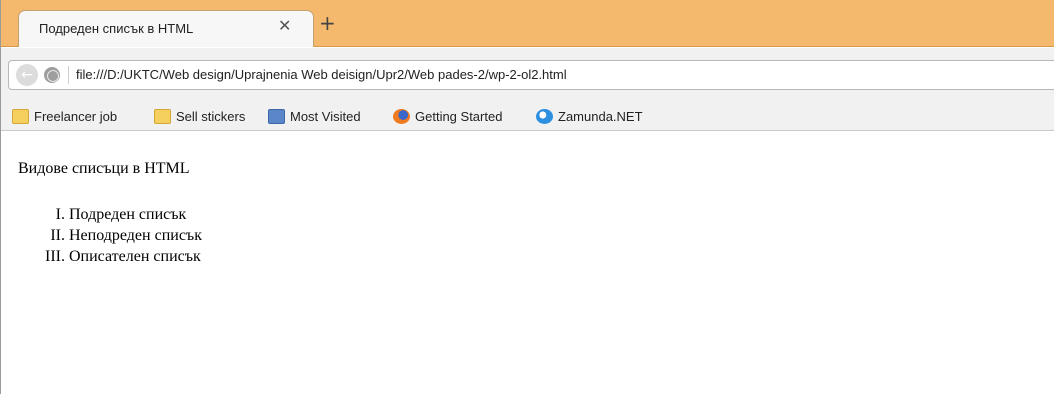 The image size is (1054, 394). Describe the element at coordinates (276, 116) in the screenshot. I see `most-visited-icon` at that location.